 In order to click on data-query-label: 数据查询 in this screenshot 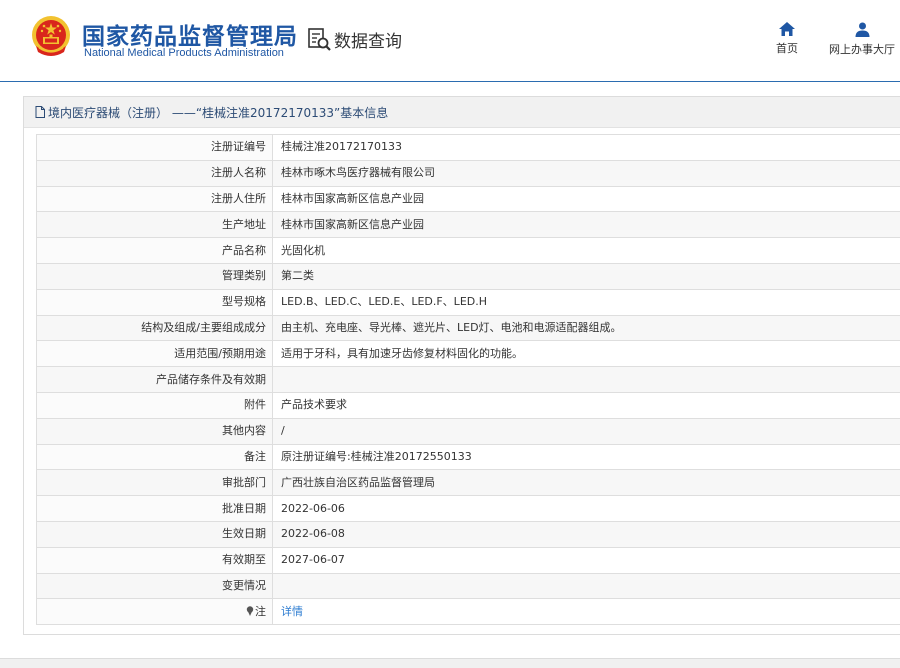, I will do `click(368, 41)`.